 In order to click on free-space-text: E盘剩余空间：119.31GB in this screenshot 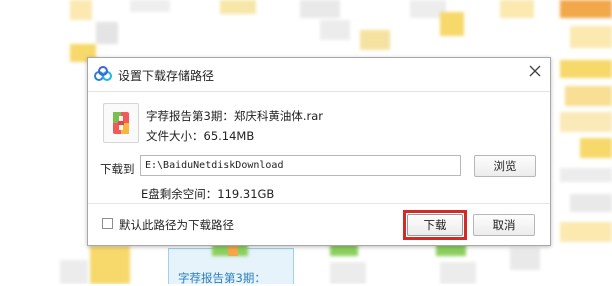, I will do `click(208, 194)`.